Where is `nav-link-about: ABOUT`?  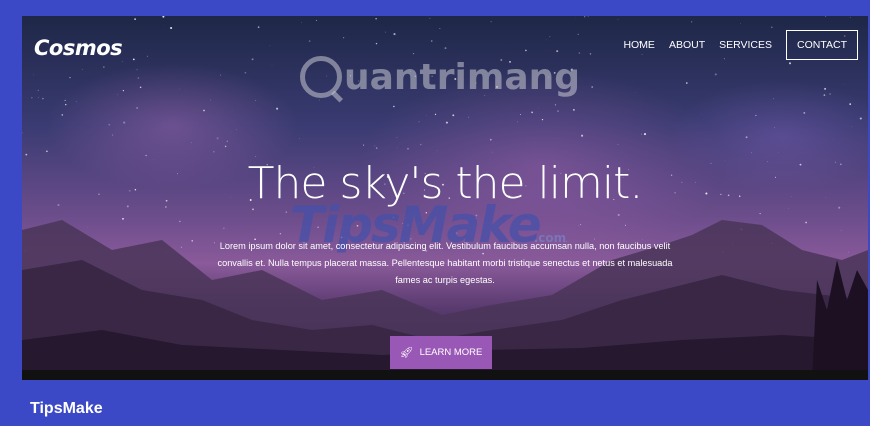 nav-link-about: ABOUT is located at coordinates (687, 45).